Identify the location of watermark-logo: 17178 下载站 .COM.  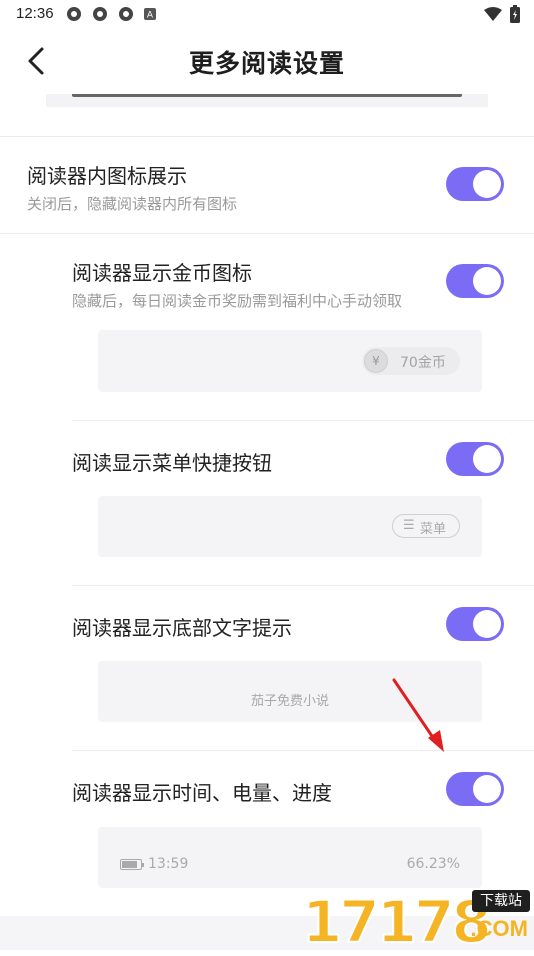
(415, 922).